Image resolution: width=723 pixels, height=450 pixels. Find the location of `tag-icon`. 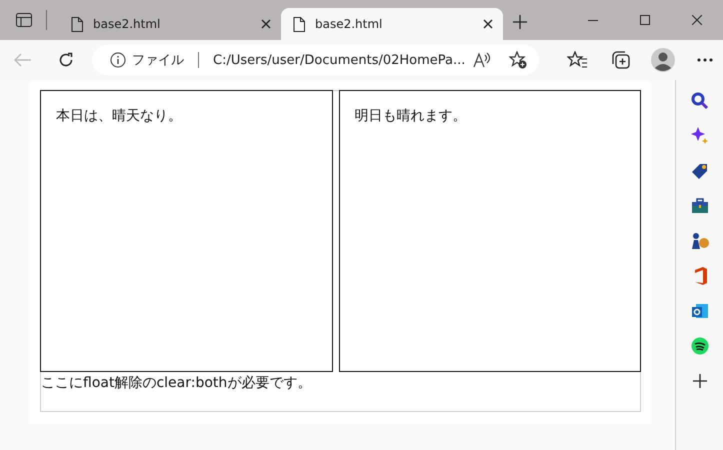

tag-icon is located at coordinates (699, 171).